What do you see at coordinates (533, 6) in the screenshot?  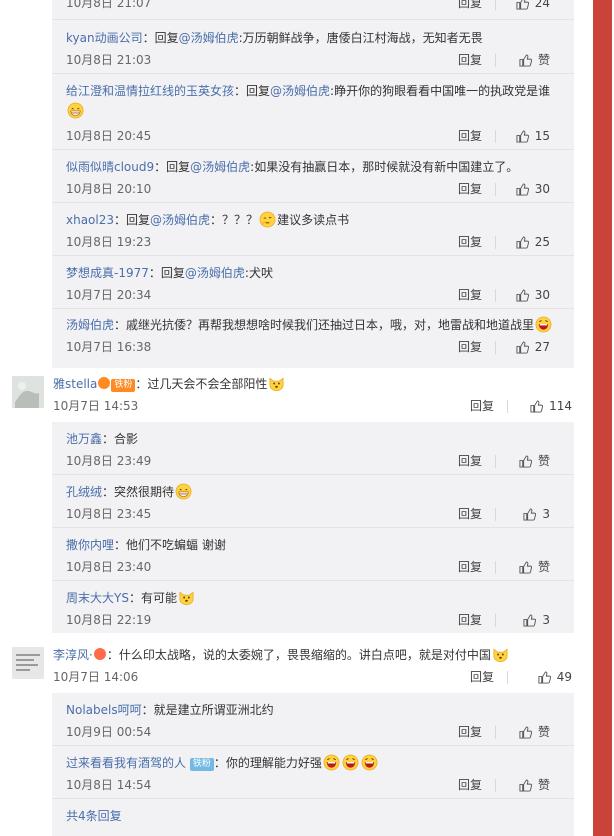 I see `like-button: 24` at bounding box center [533, 6].